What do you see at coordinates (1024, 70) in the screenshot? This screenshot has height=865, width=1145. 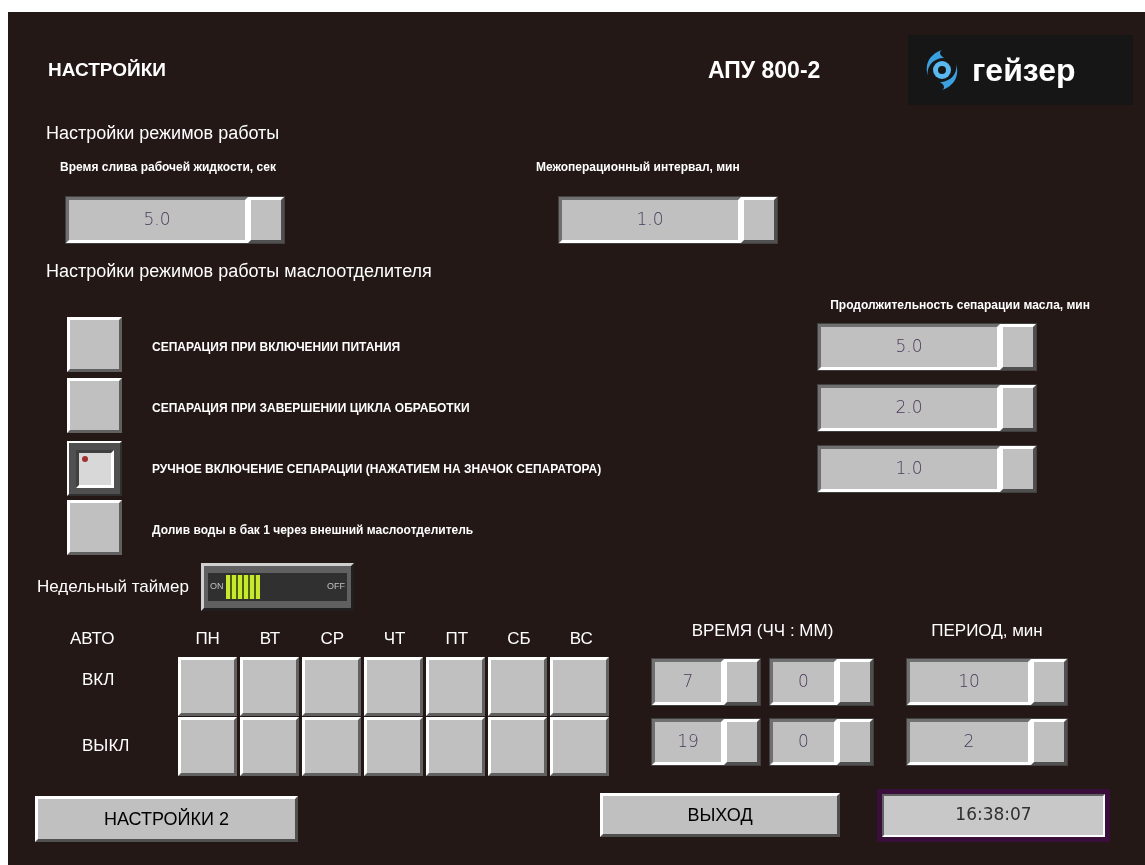 I see `logo-text: гейзер` at bounding box center [1024, 70].